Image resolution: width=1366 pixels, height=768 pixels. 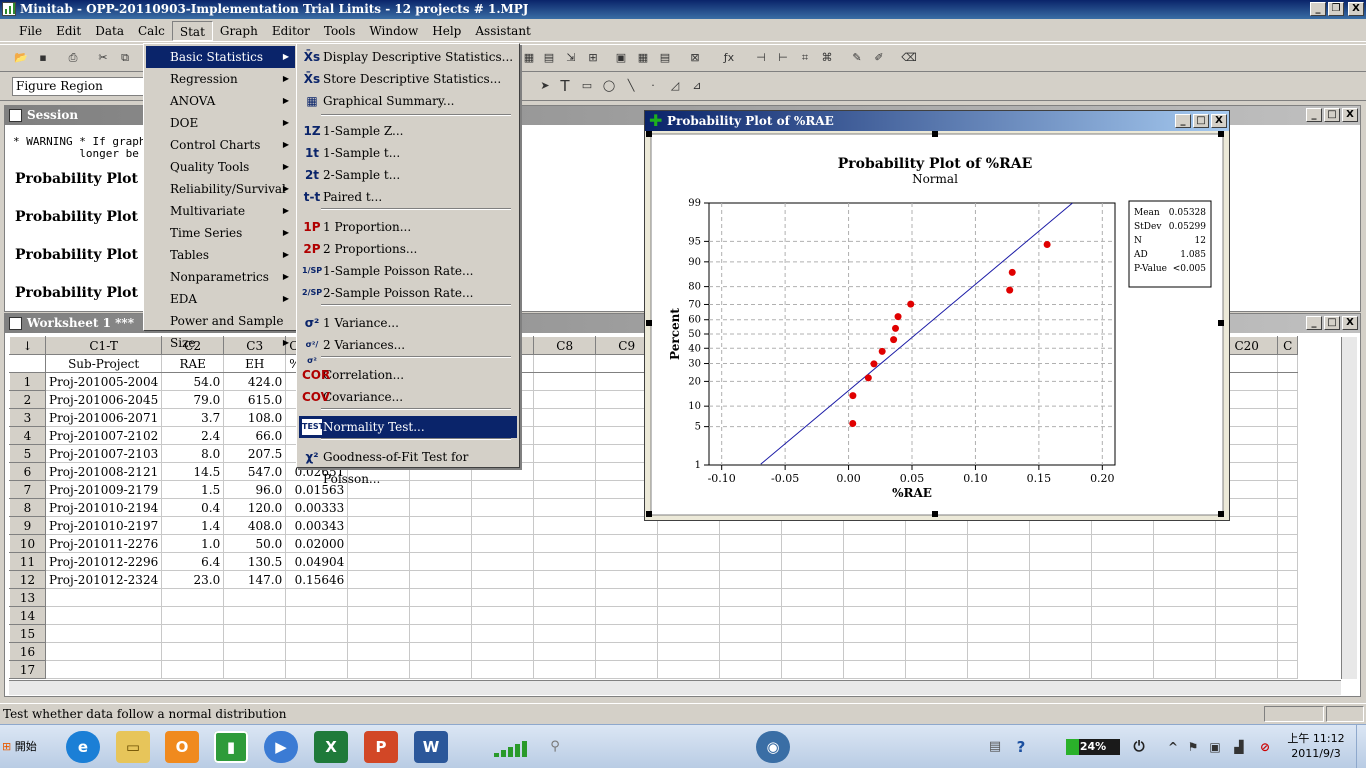 What do you see at coordinates (27, 435) in the screenshot?
I see `row-number: 4` at bounding box center [27, 435].